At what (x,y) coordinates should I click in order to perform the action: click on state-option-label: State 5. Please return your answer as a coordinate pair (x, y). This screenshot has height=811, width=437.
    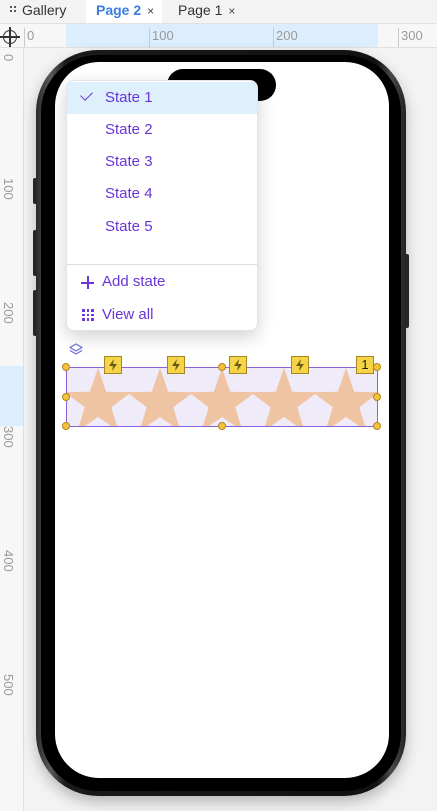
    Looking at the image, I should click on (129, 226).